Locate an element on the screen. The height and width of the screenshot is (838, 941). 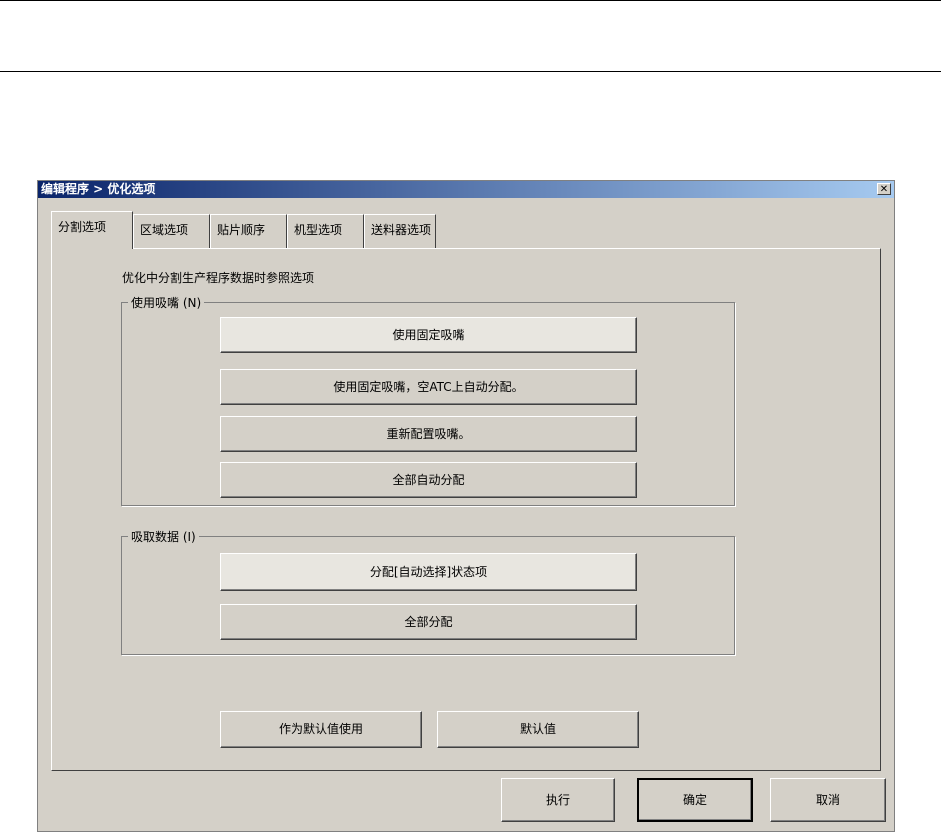
tab-split: 分割选项 is located at coordinates (92, 230).